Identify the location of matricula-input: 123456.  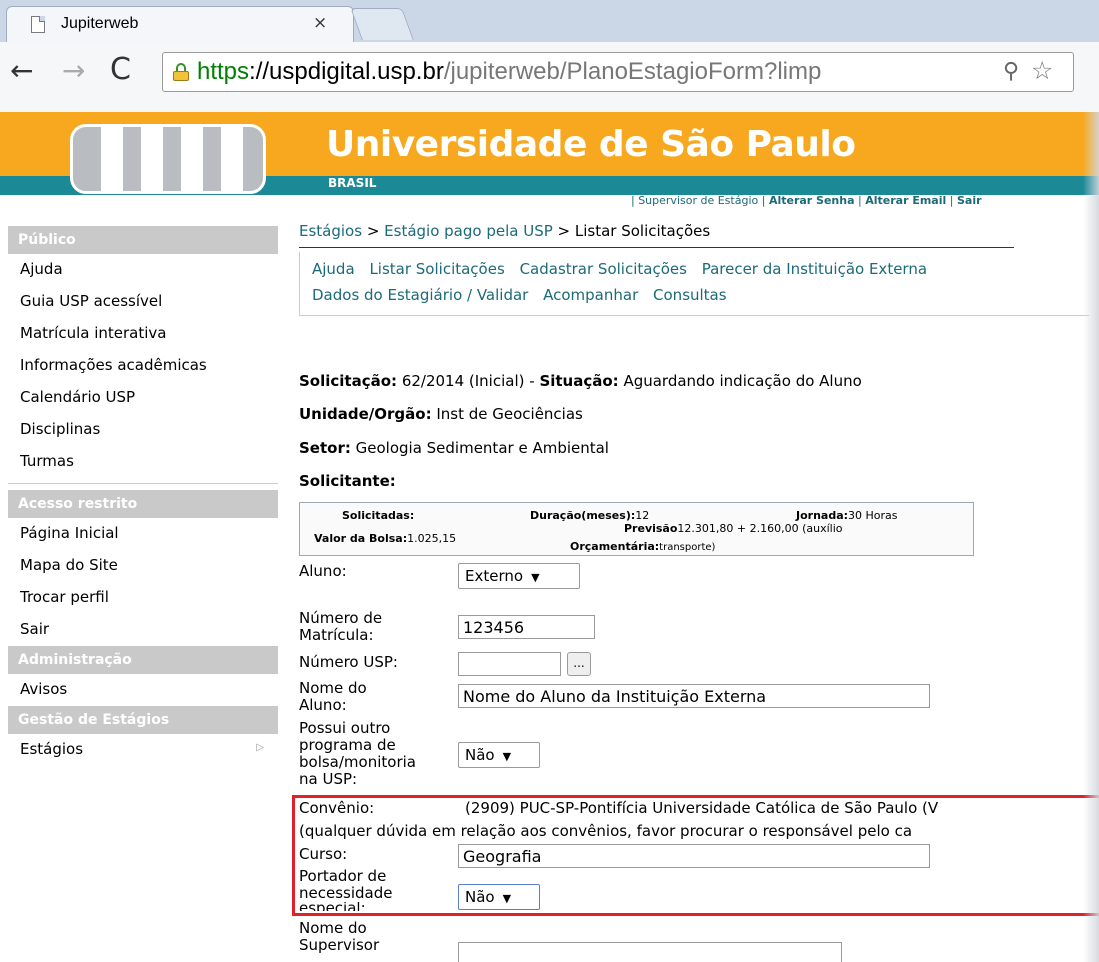
(526, 627).